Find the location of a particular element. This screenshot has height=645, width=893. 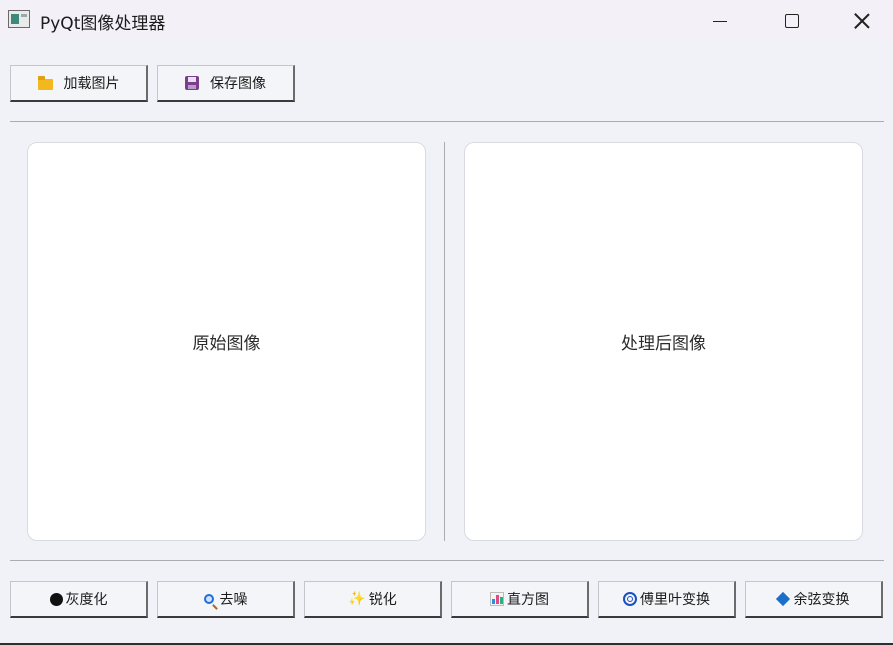

histogram-button: 直方图 is located at coordinates (520, 599).